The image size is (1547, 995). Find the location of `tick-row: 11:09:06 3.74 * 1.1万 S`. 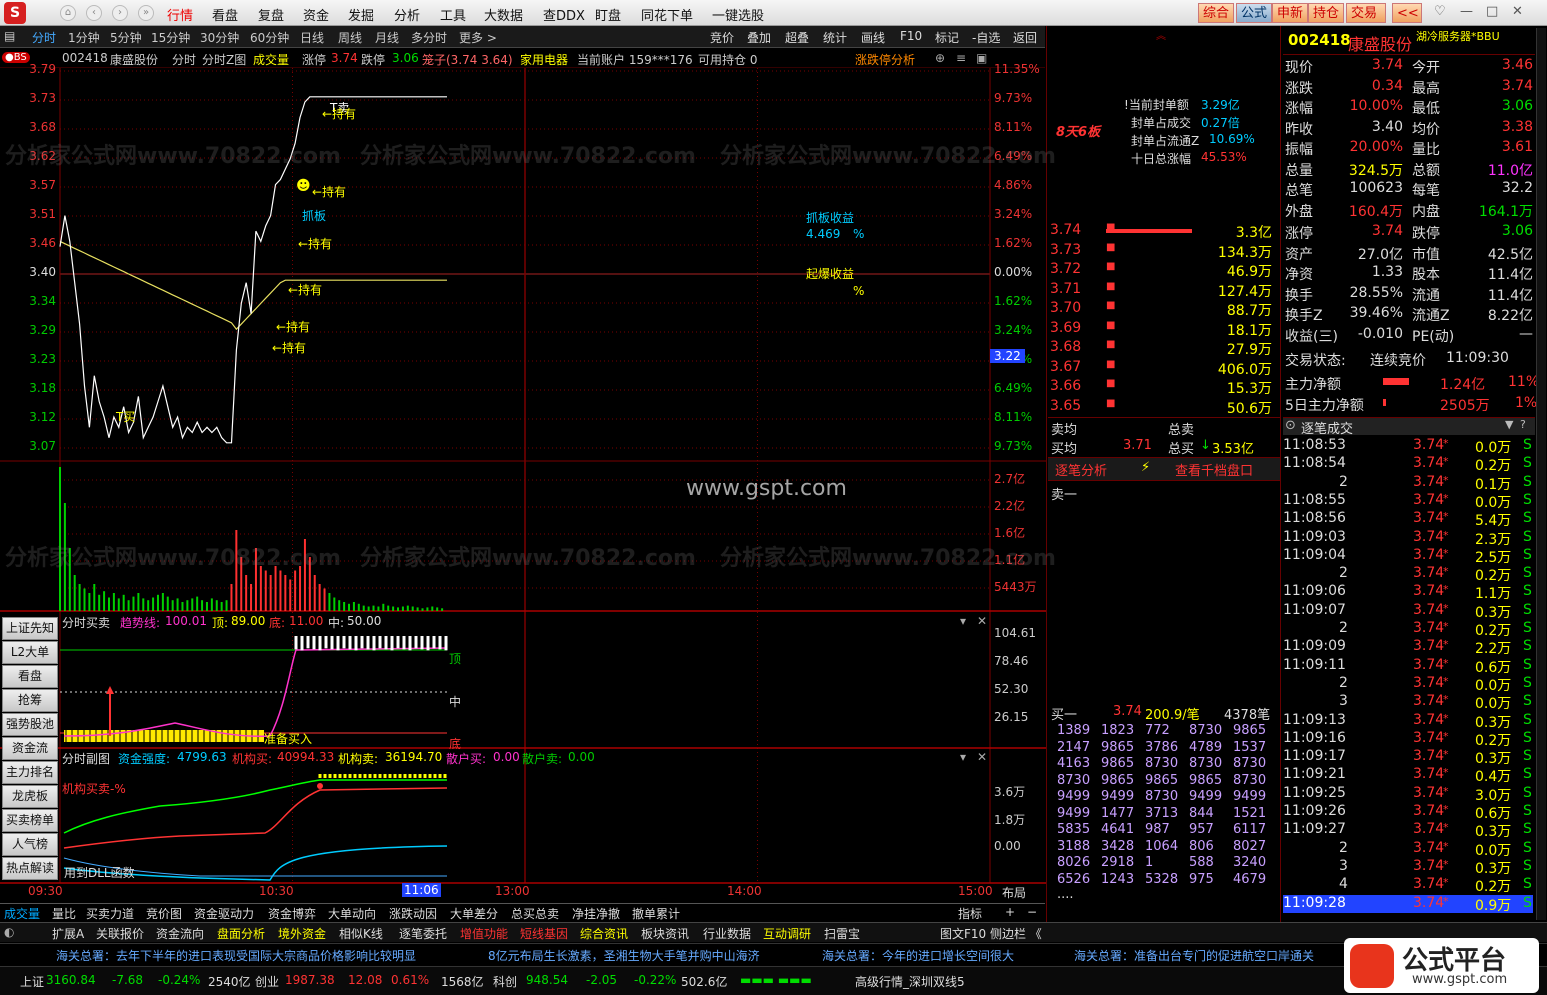

tick-row: 11:09:06 3.74 * 1.1万 S is located at coordinates (1408, 592).